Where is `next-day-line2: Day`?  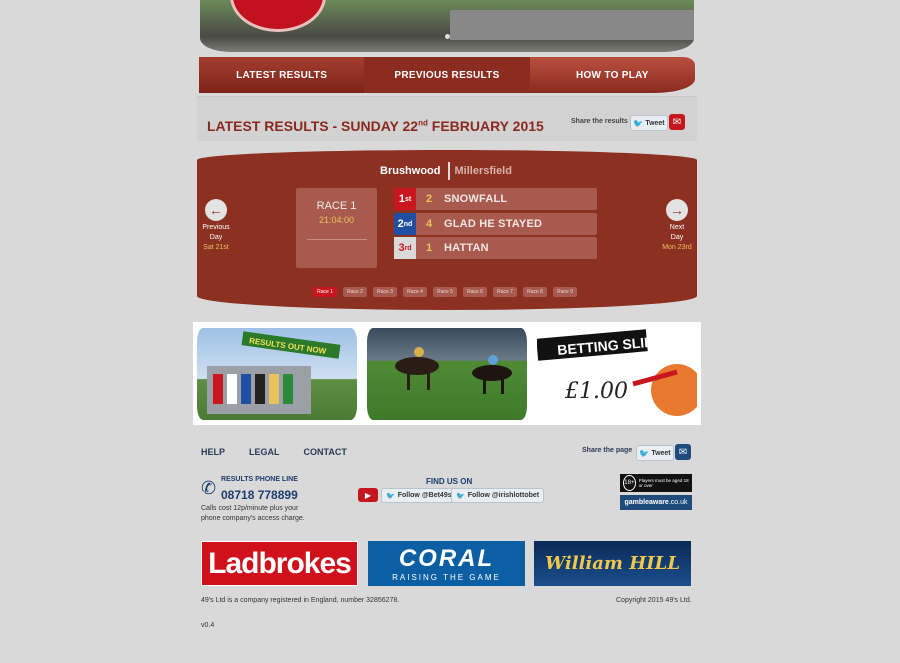 next-day-line2: Day is located at coordinates (677, 237).